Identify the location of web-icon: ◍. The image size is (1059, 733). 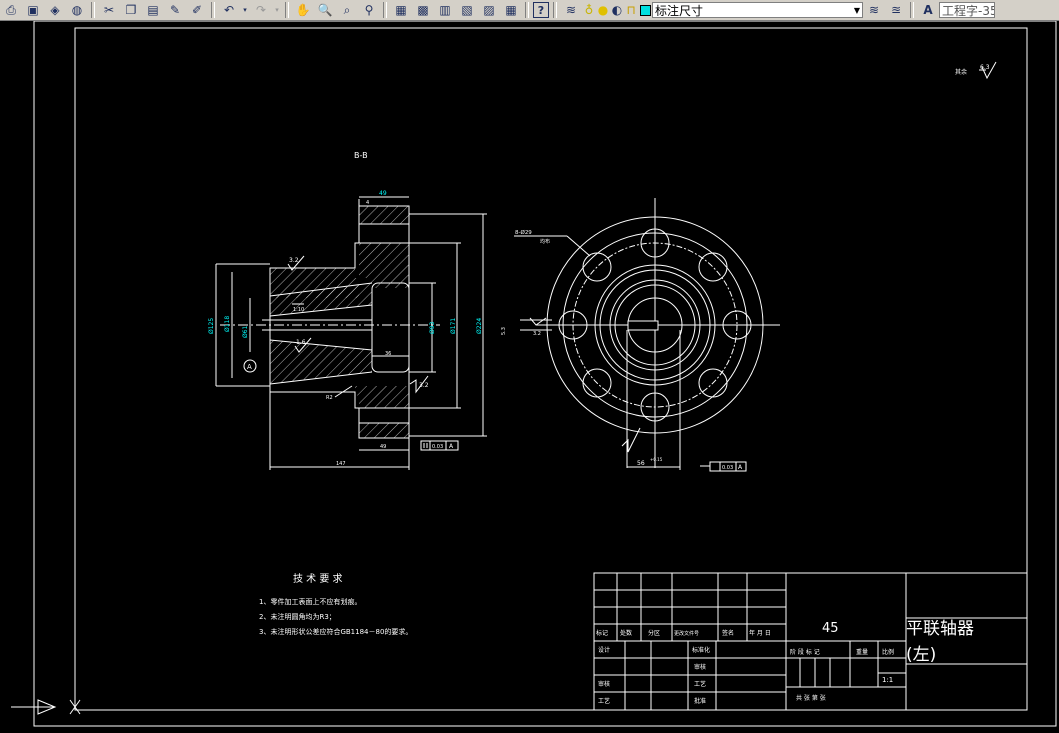
(77, 10).